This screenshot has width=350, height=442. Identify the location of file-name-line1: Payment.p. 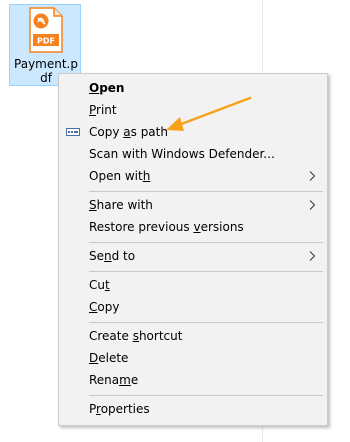
(46, 64).